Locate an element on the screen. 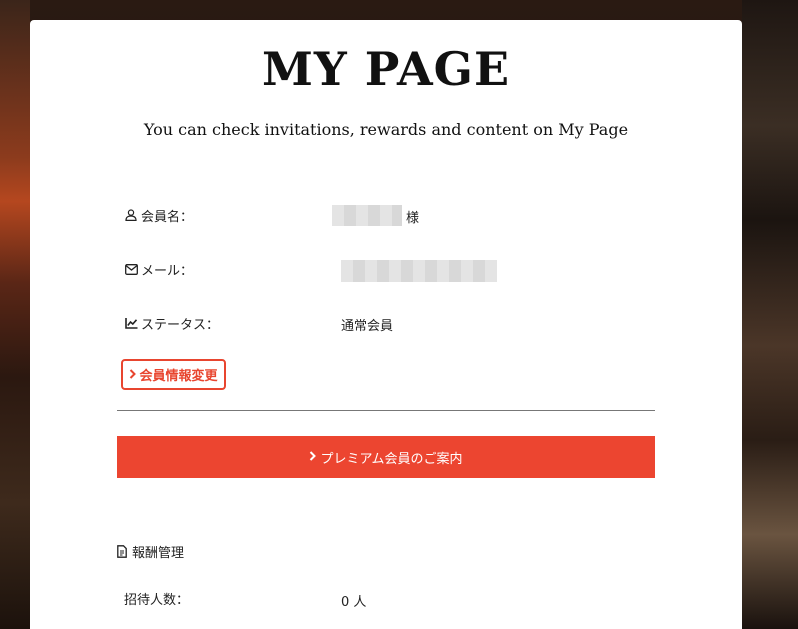  edit-profile-label: 会員情報変更 is located at coordinates (178, 376).